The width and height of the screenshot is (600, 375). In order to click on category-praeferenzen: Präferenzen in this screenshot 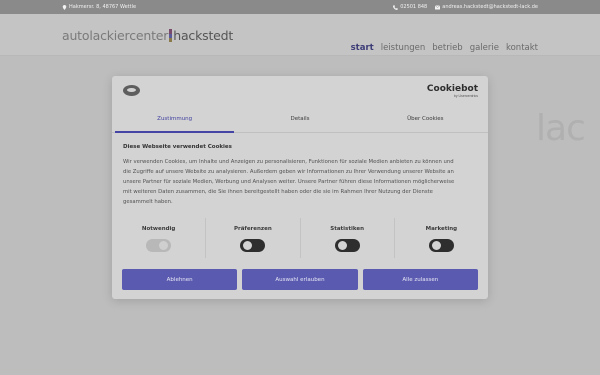, I will do `click(253, 238)`.